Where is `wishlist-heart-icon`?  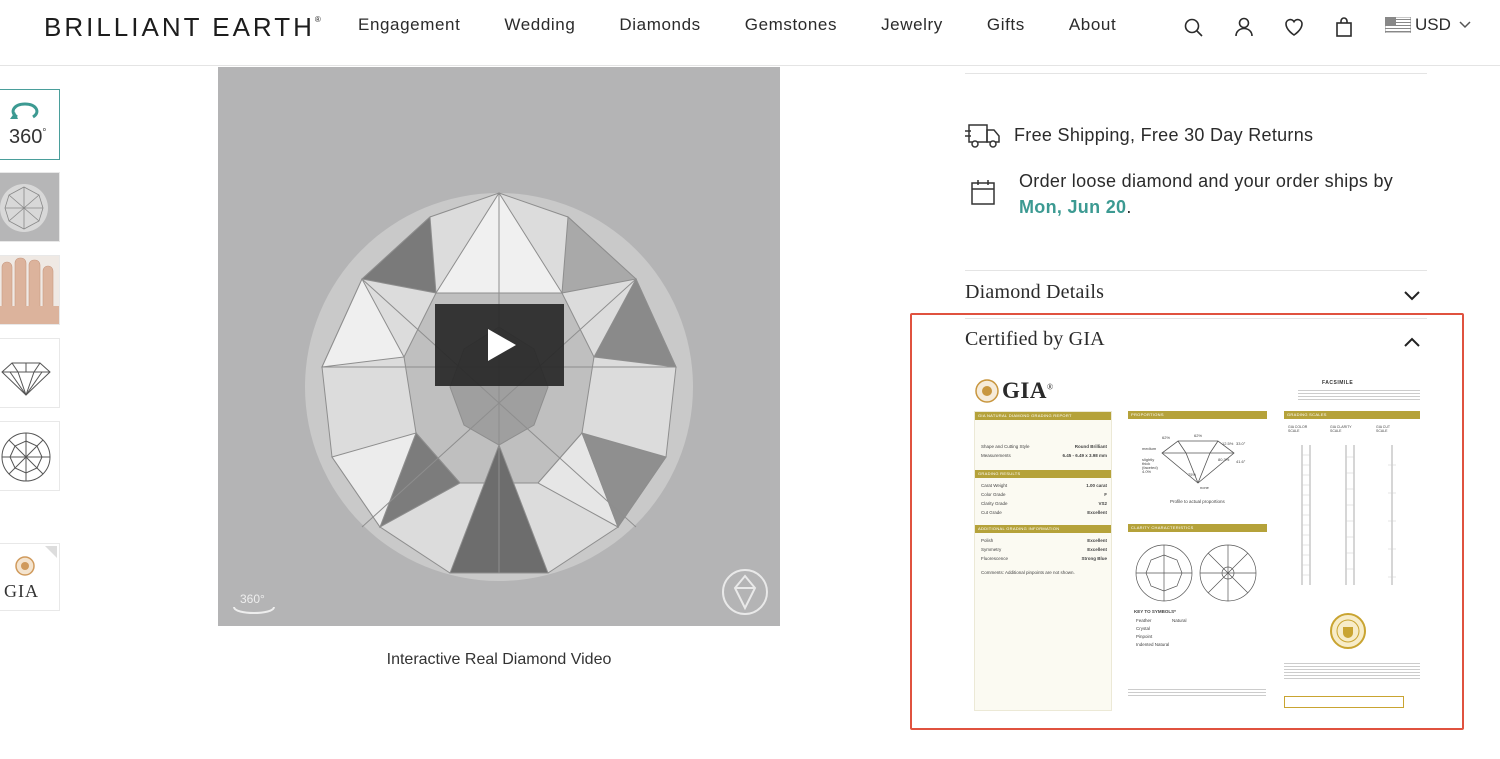 wishlist-heart-icon is located at coordinates (1294, 27).